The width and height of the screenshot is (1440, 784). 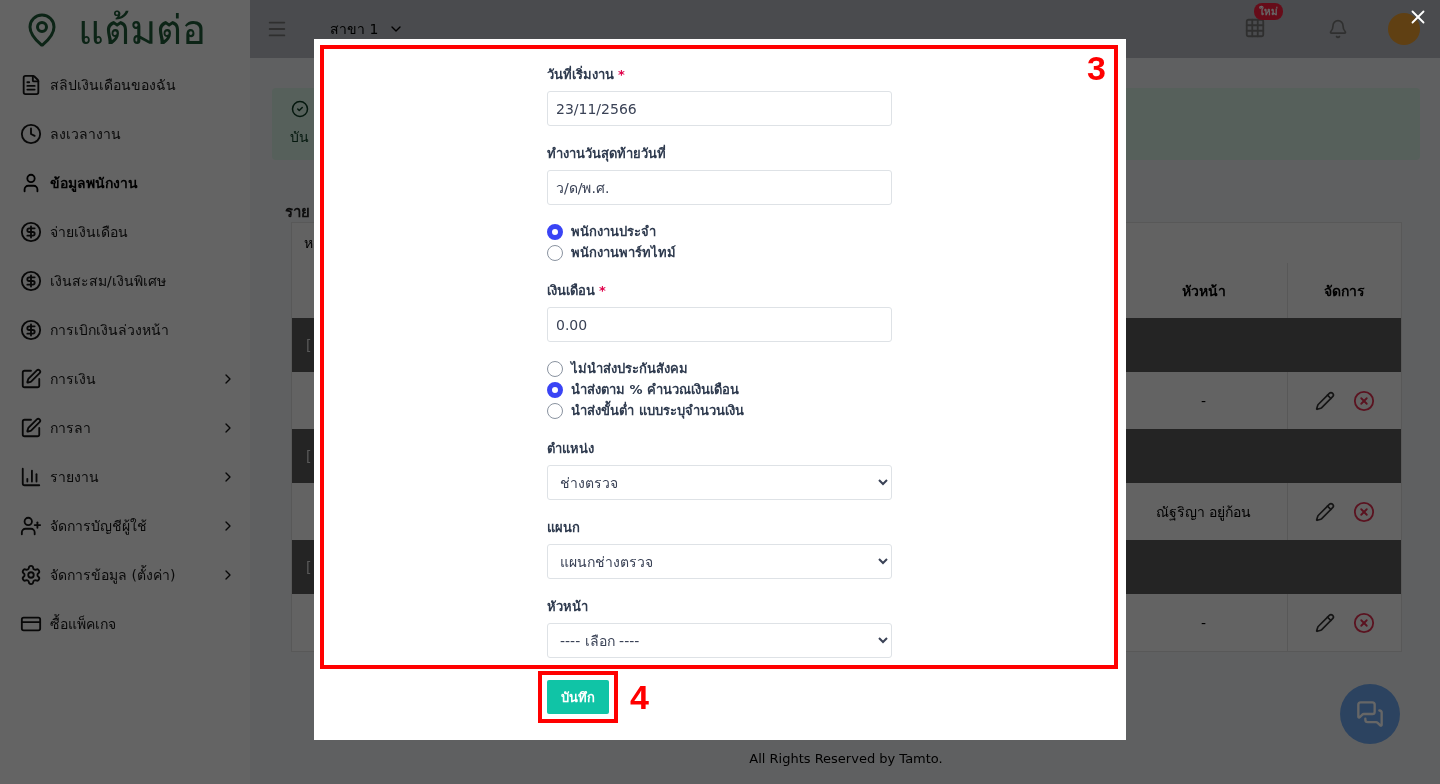 I want to click on input-field: 23/11/2566, so click(x=719, y=108).